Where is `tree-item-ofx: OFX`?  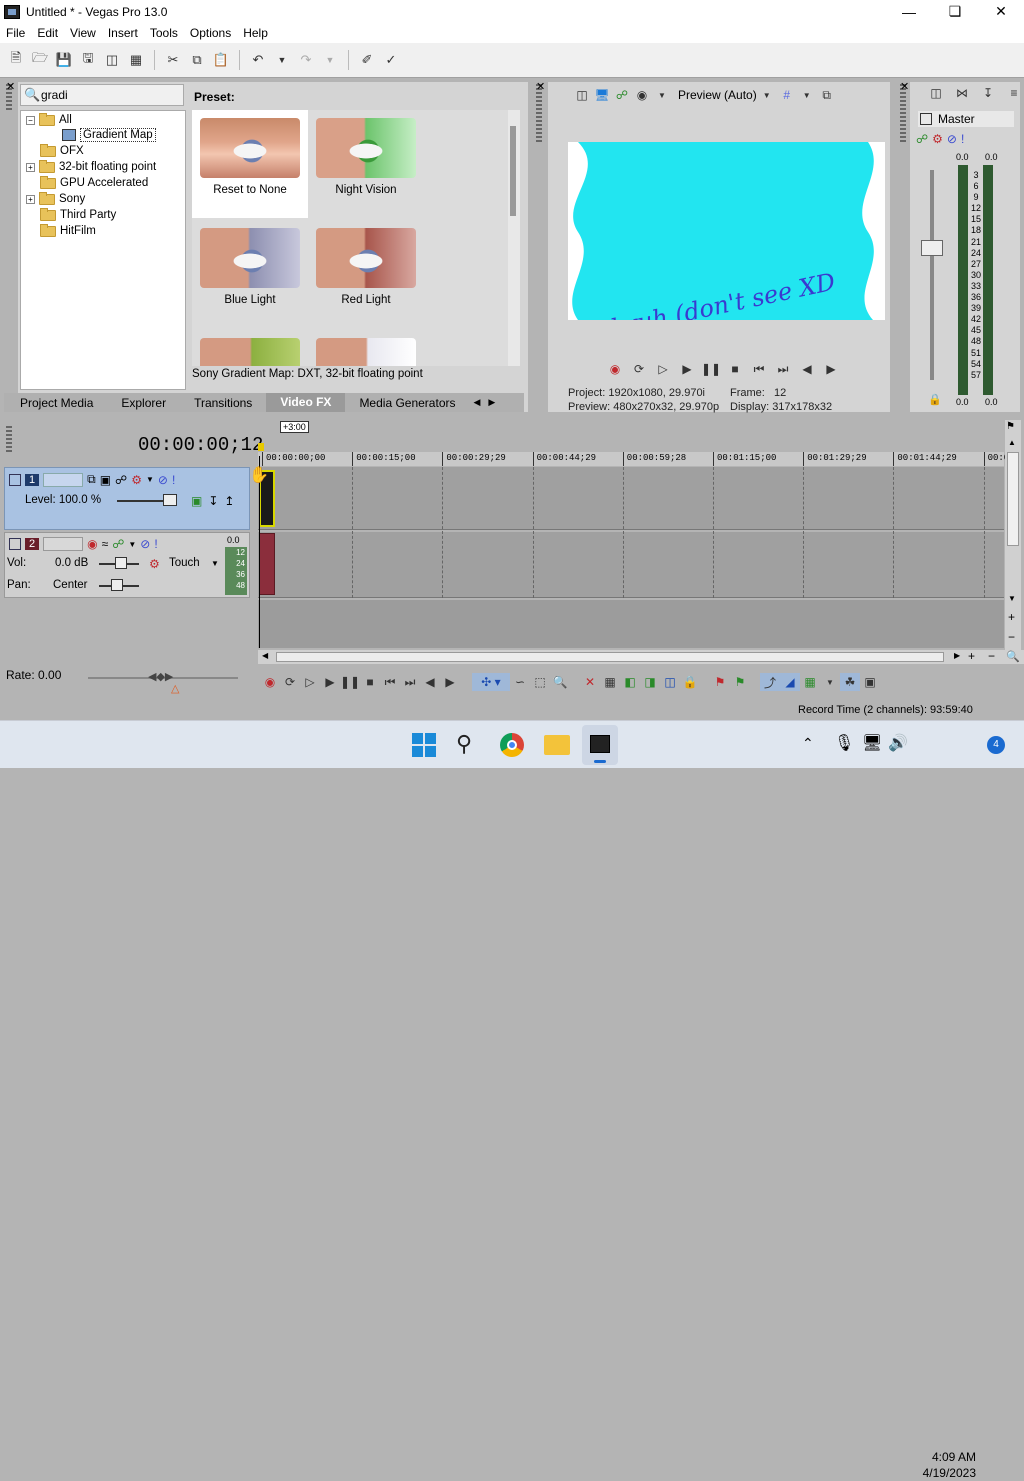
tree-item-ofx: OFX is located at coordinates (62, 151).